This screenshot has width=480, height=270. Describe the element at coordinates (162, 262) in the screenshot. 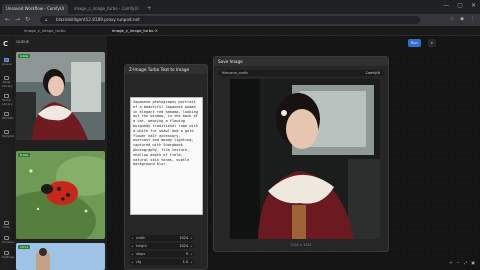

I see `param-cfg: ◂ cfg 1.0 ▸` at that location.